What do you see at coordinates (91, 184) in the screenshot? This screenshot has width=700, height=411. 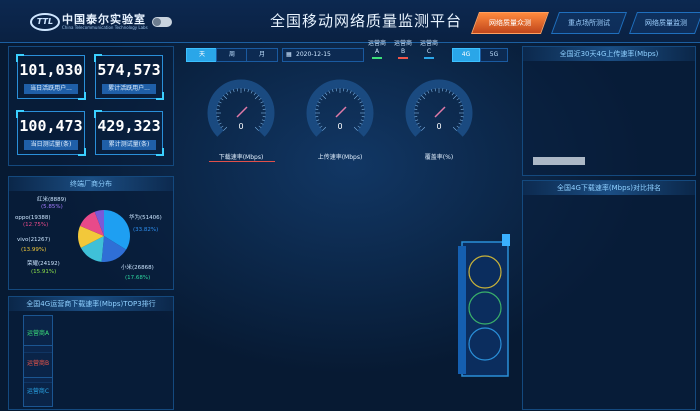 I see `panel-title: 终端厂商分布` at bounding box center [91, 184].